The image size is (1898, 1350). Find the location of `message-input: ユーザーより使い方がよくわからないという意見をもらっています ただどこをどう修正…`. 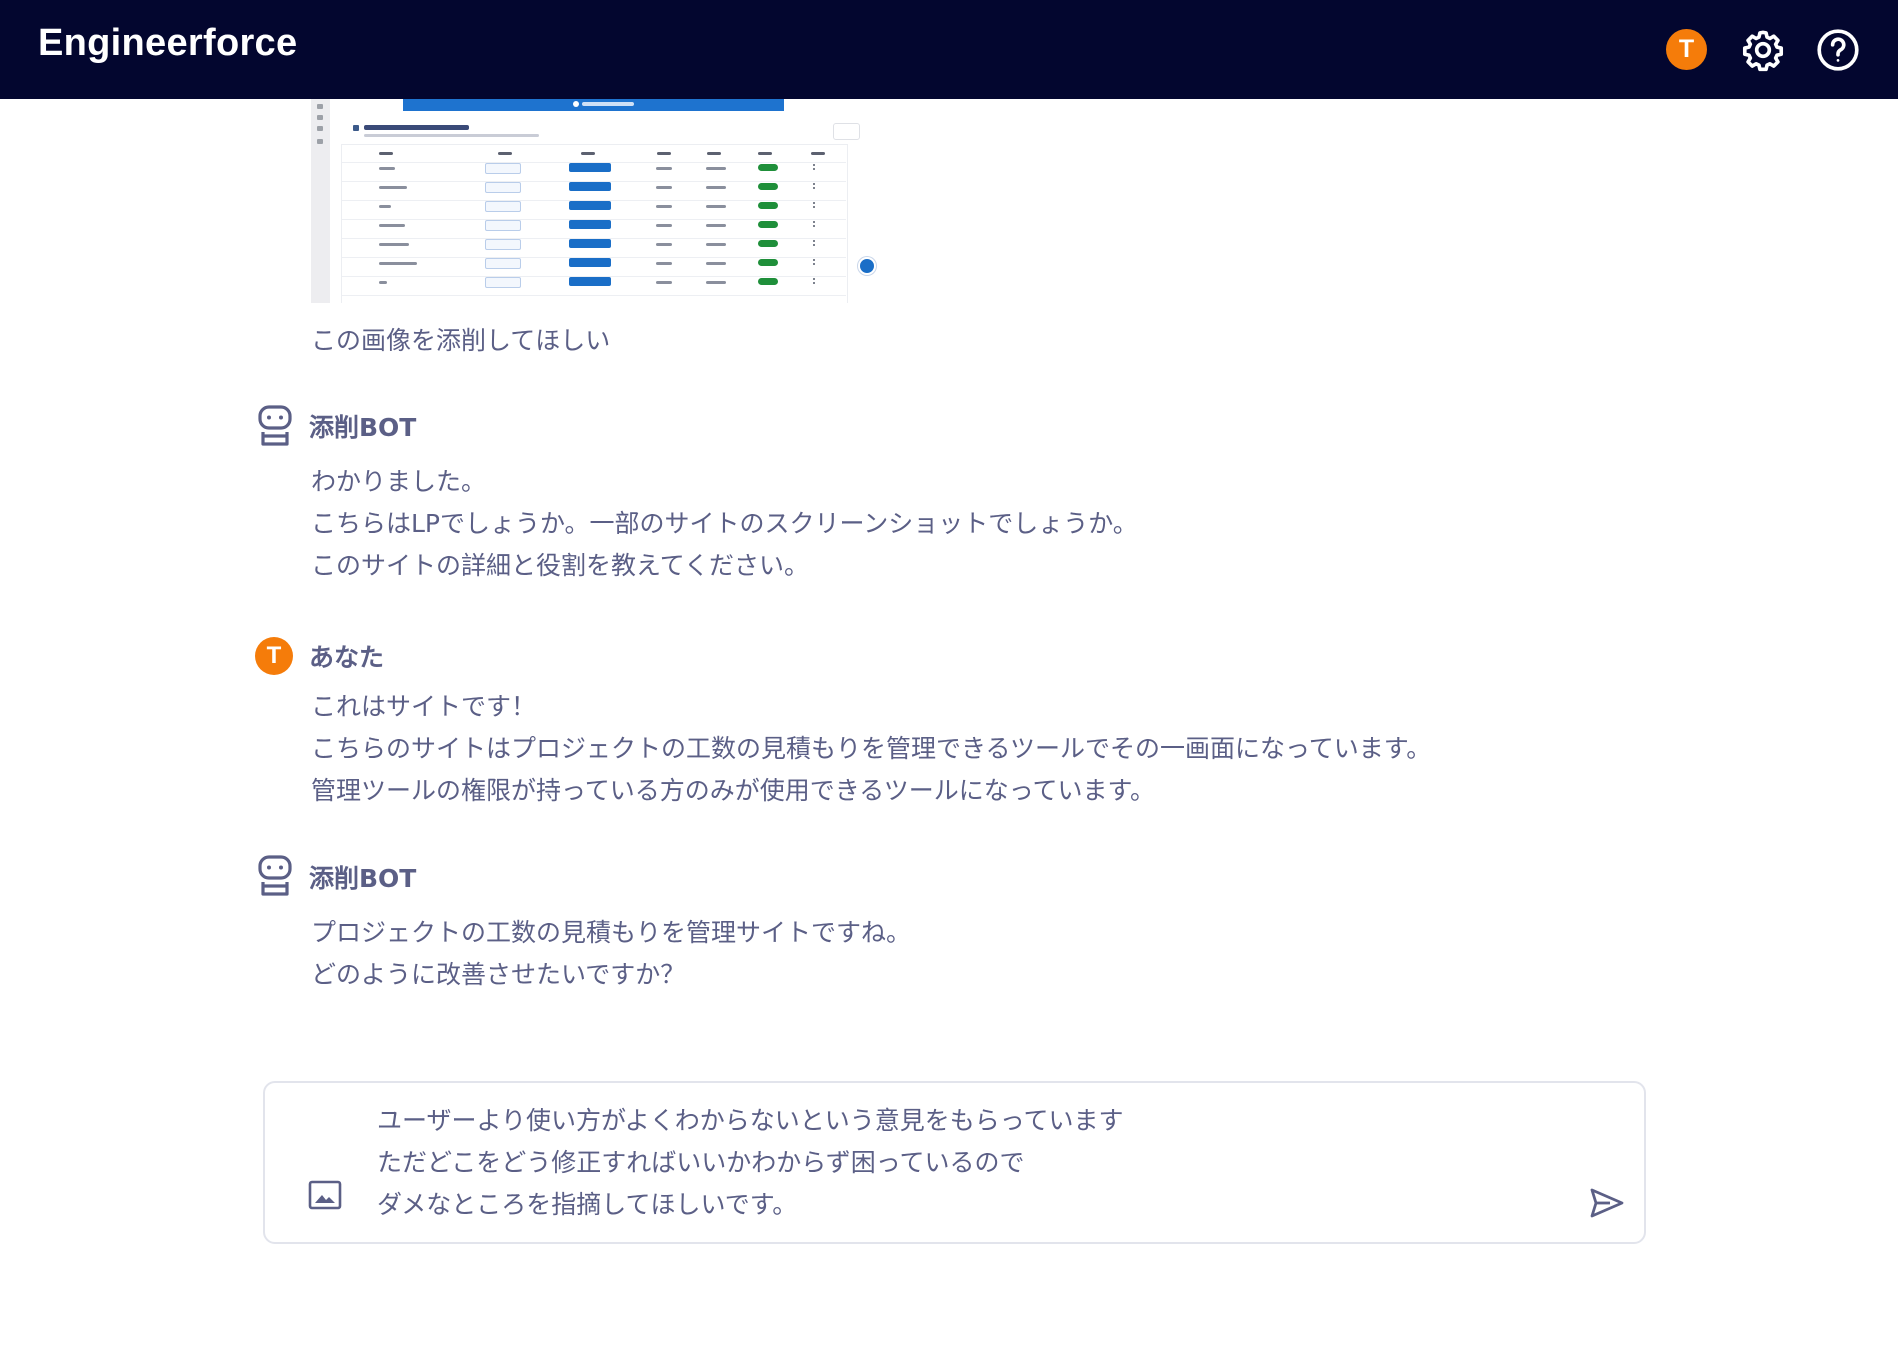

message-input: ユーザーより使い方がよくわからないという意見をもらっています ただどこをどう修正… is located at coordinates (952, 1163).